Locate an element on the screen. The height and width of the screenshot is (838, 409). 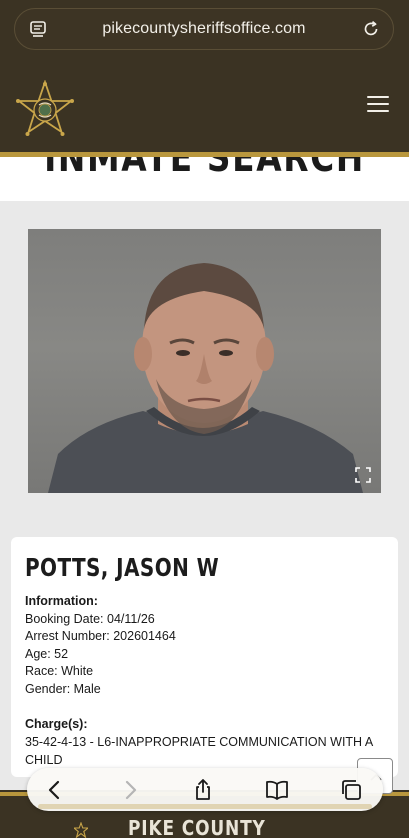
gender: Gender: Male is located at coordinates (63, 688).